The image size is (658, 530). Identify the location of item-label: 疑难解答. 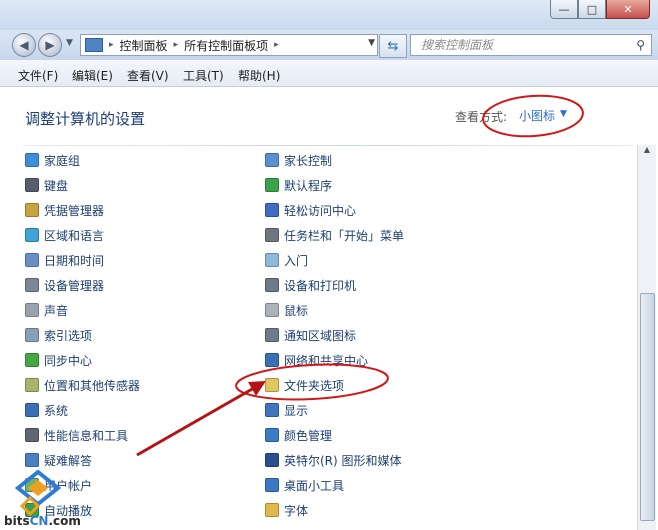
(68, 460).